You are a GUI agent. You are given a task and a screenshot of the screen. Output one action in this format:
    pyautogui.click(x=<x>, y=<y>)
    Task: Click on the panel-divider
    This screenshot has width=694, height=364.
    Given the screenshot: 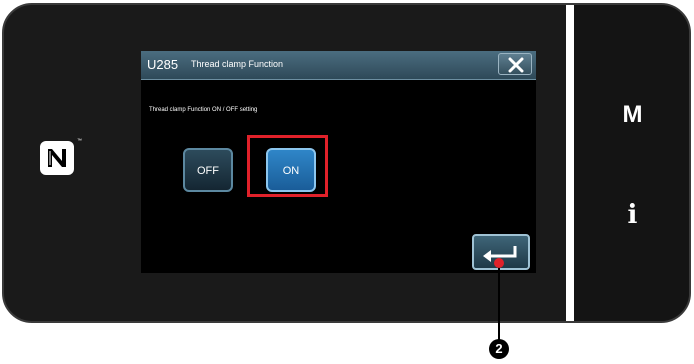 What is the action you would take?
    pyautogui.click(x=570, y=163)
    